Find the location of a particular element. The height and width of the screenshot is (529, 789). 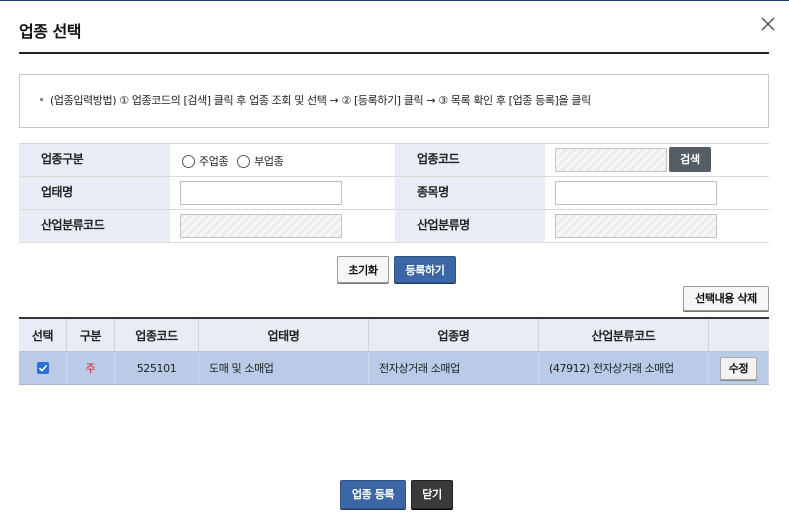

industry-code-cell: 검색 is located at coordinates (657, 160).